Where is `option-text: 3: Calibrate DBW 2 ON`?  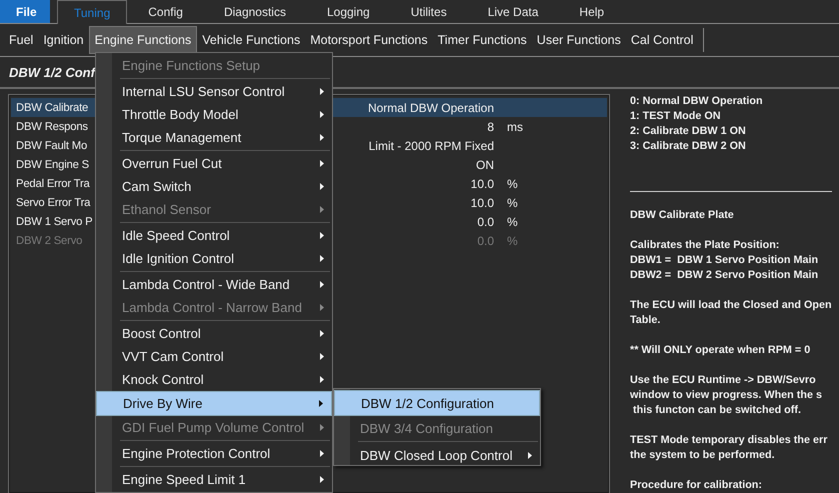
option-text: 3: Calibrate DBW 2 ON is located at coordinates (688, 146).